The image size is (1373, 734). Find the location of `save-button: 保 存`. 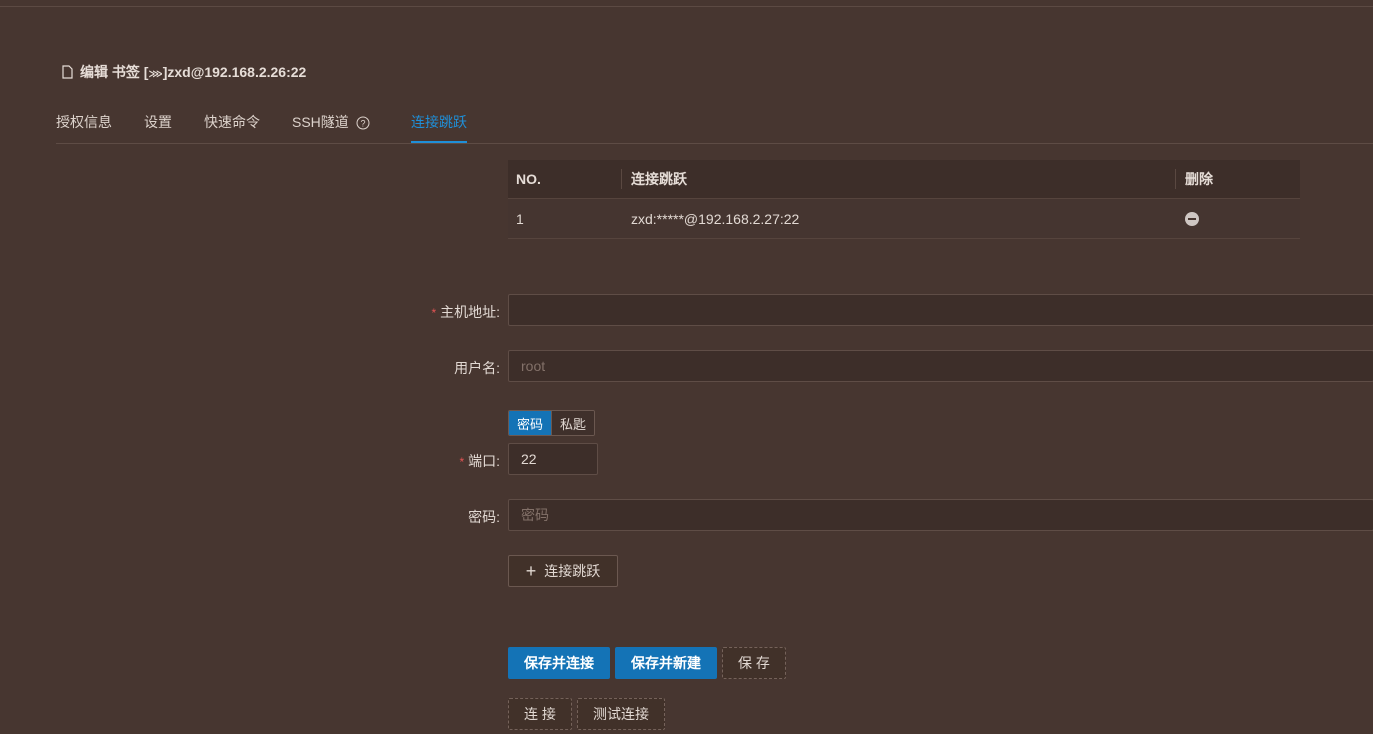

save-button: 保 存 is located at coordinates (754, 663).